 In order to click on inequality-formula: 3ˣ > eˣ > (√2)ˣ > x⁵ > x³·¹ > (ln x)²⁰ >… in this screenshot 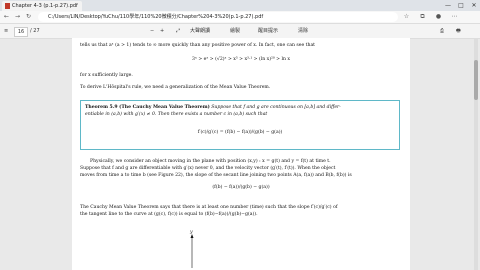, I will do `click(241, 59)`.